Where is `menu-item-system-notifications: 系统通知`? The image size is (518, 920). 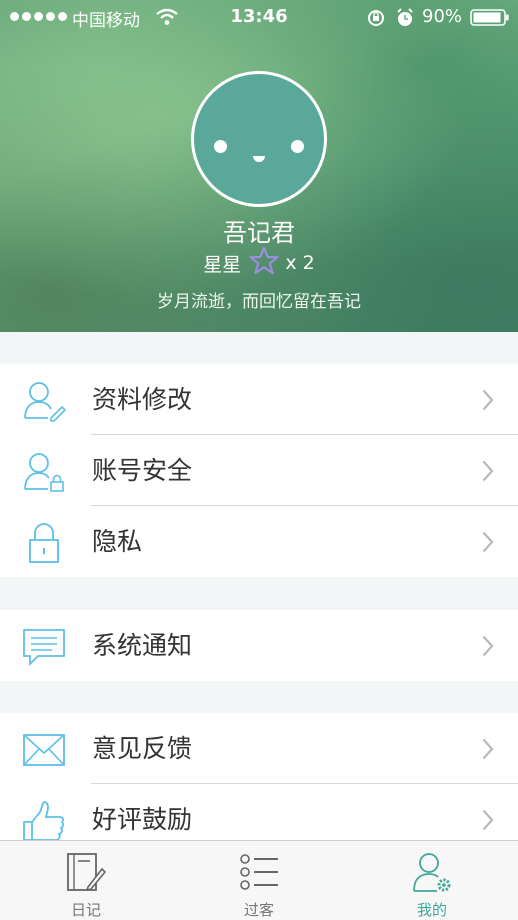
menu-item-system-notifications: 系统通知 is located at coordinates (259, 645).